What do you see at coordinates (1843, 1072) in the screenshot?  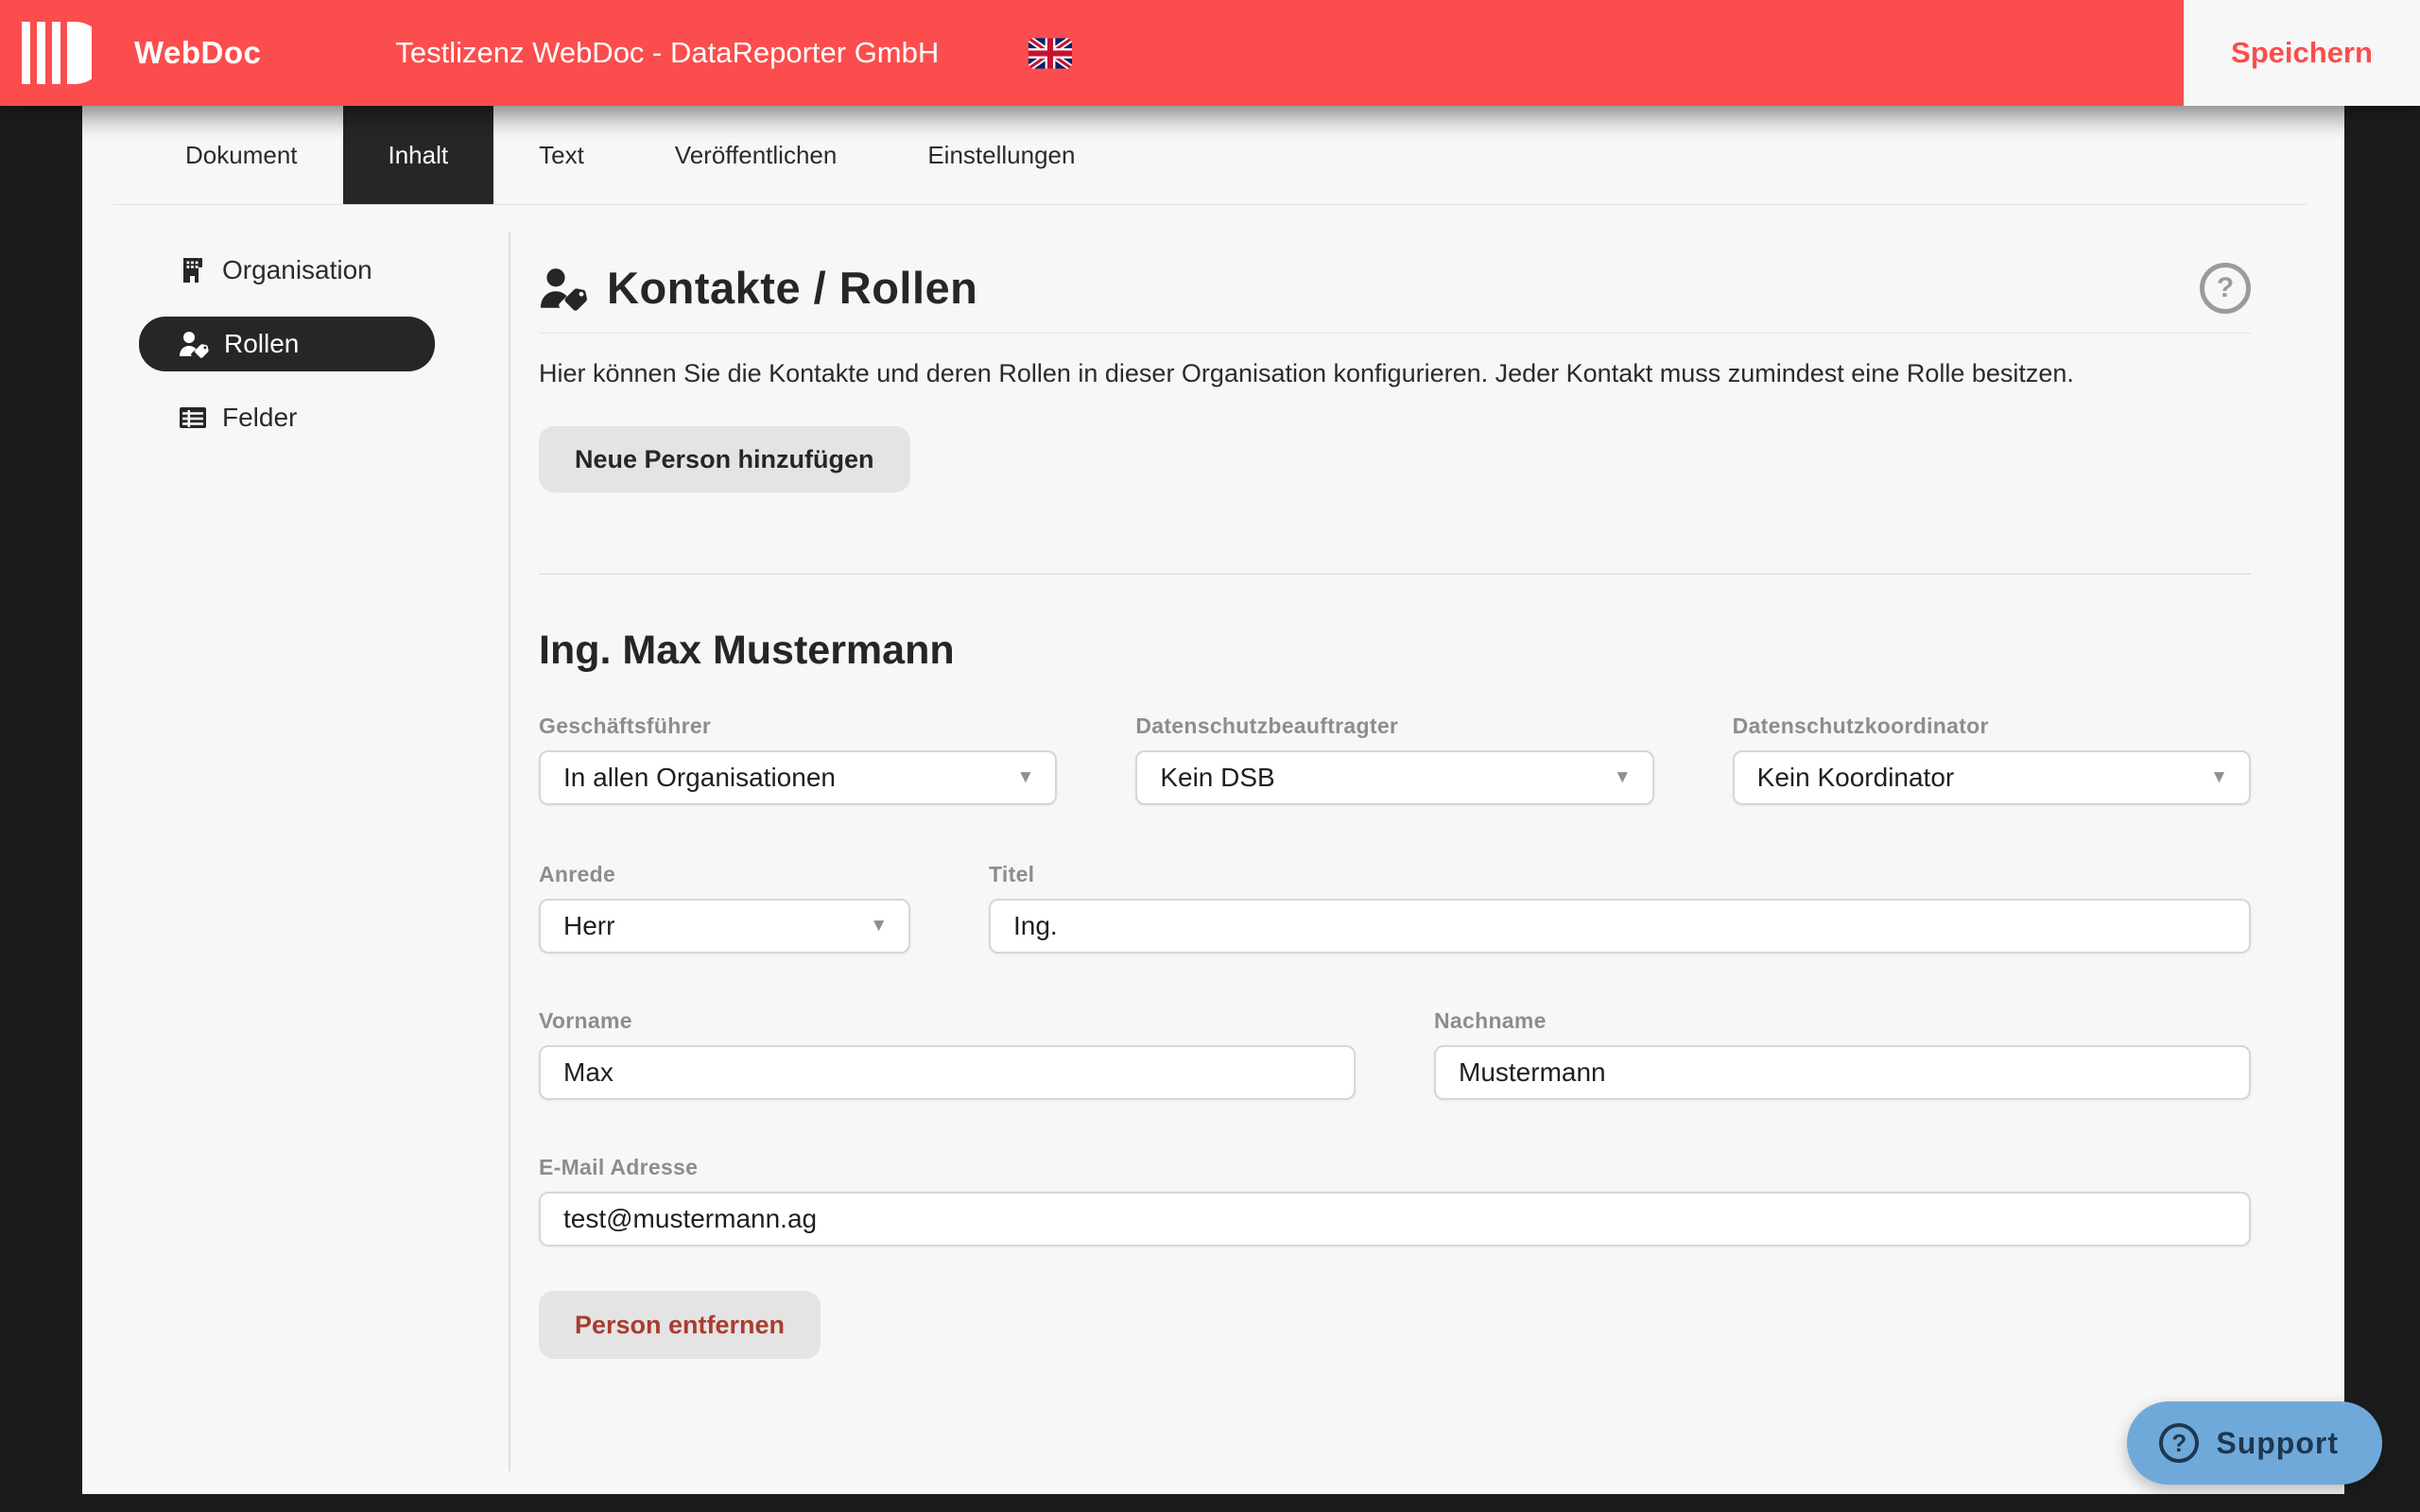 I see `nachname-input` at bounding box center [1843, 1072].